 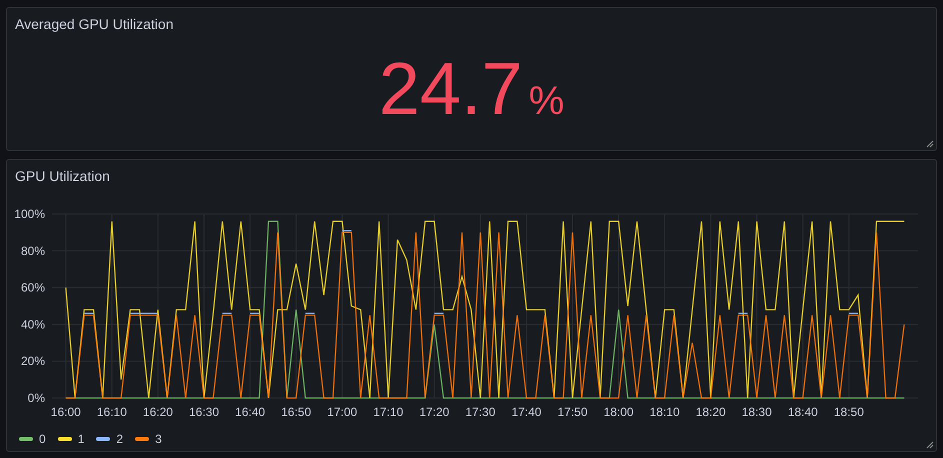 What do you see at coordinates (388, 412) in the screenshot?
I see `x-axis-label: 17:10` at bounding box center [388, 412].